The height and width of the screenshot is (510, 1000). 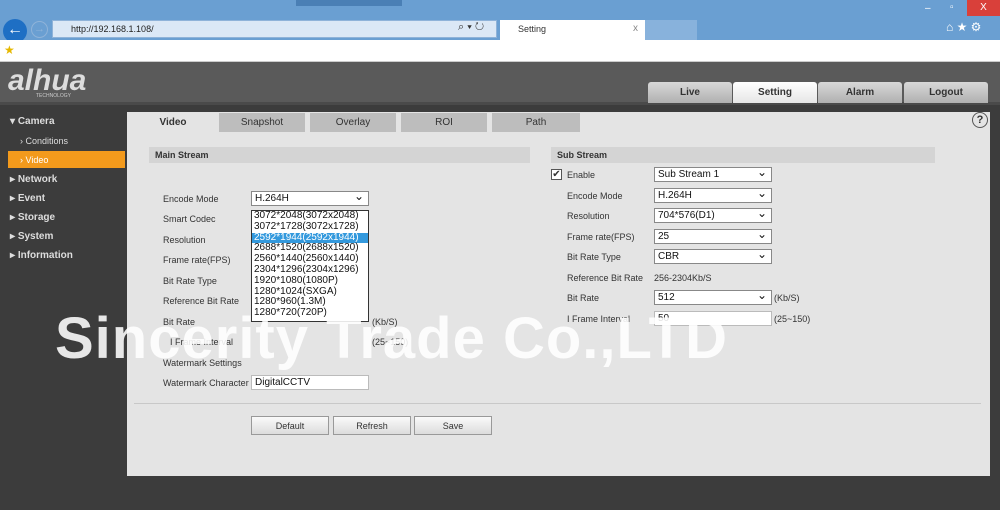 I want to click on sidebar-conditions-label: Conditions, so click(x=47, y=141).